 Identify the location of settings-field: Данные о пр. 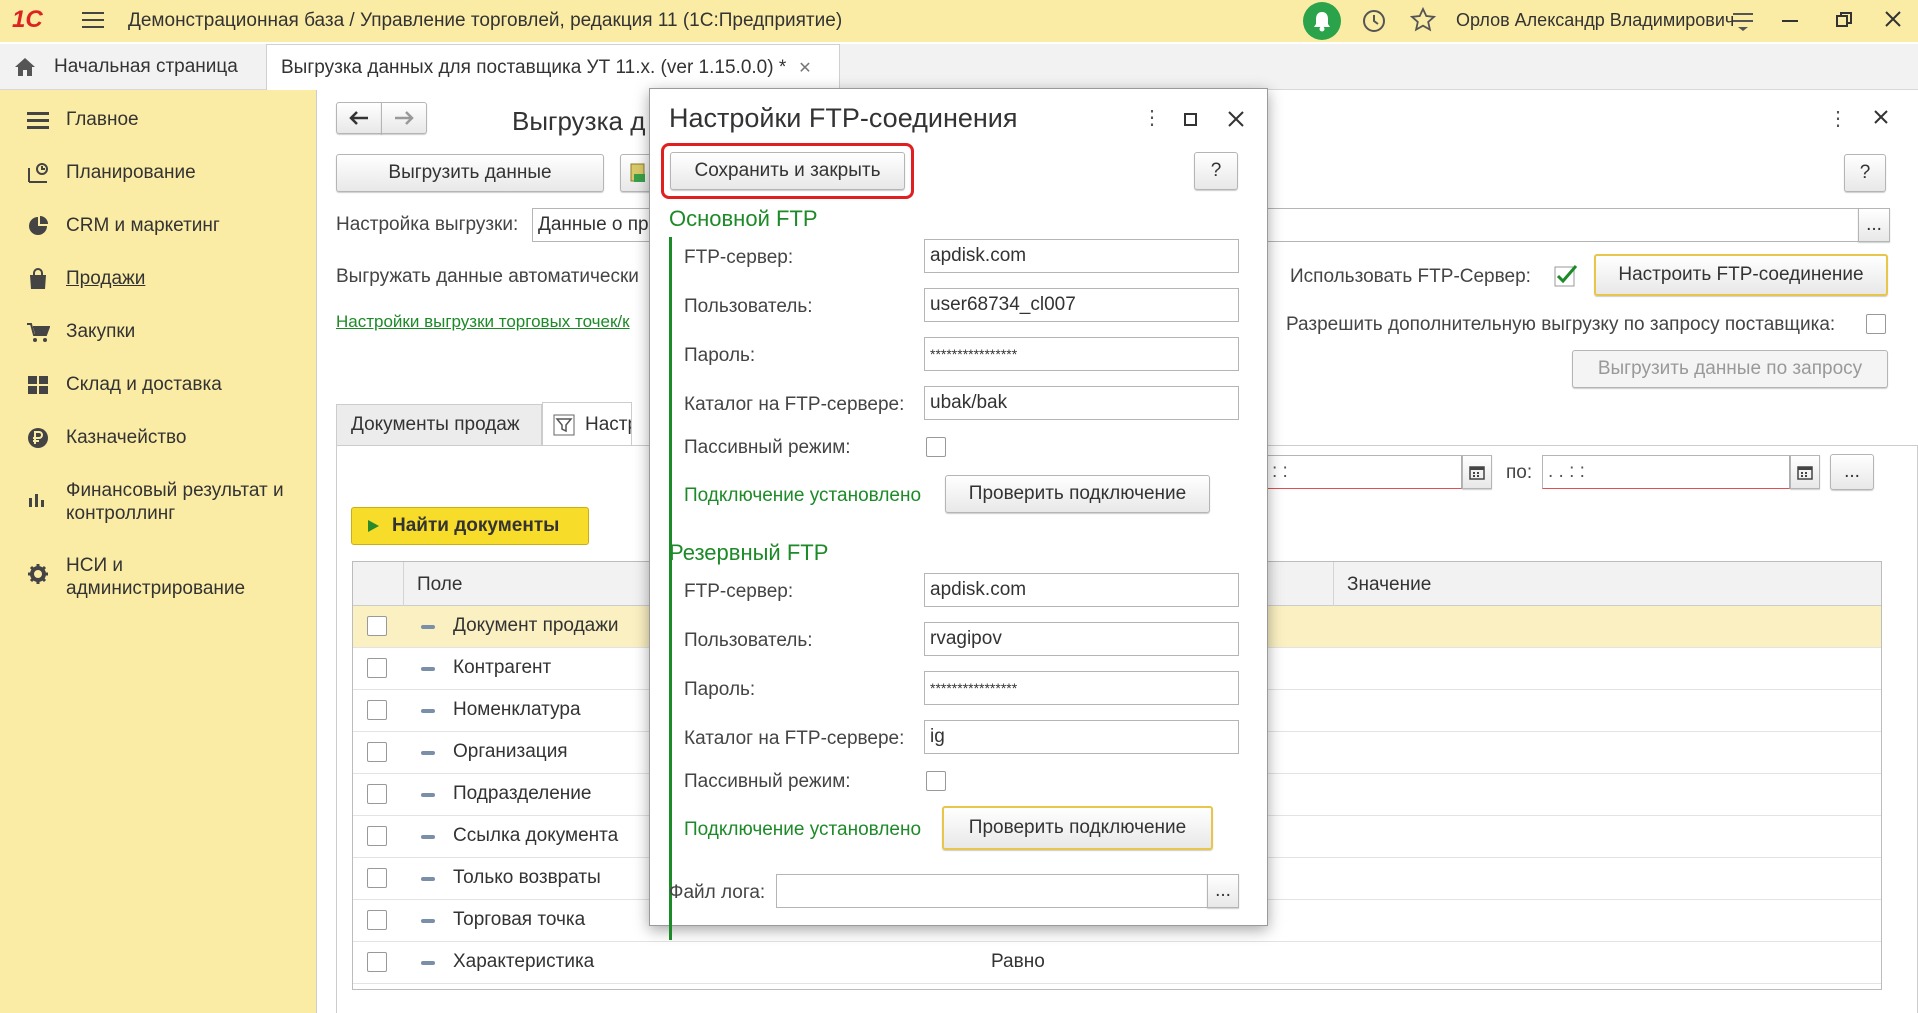
(592, 225).